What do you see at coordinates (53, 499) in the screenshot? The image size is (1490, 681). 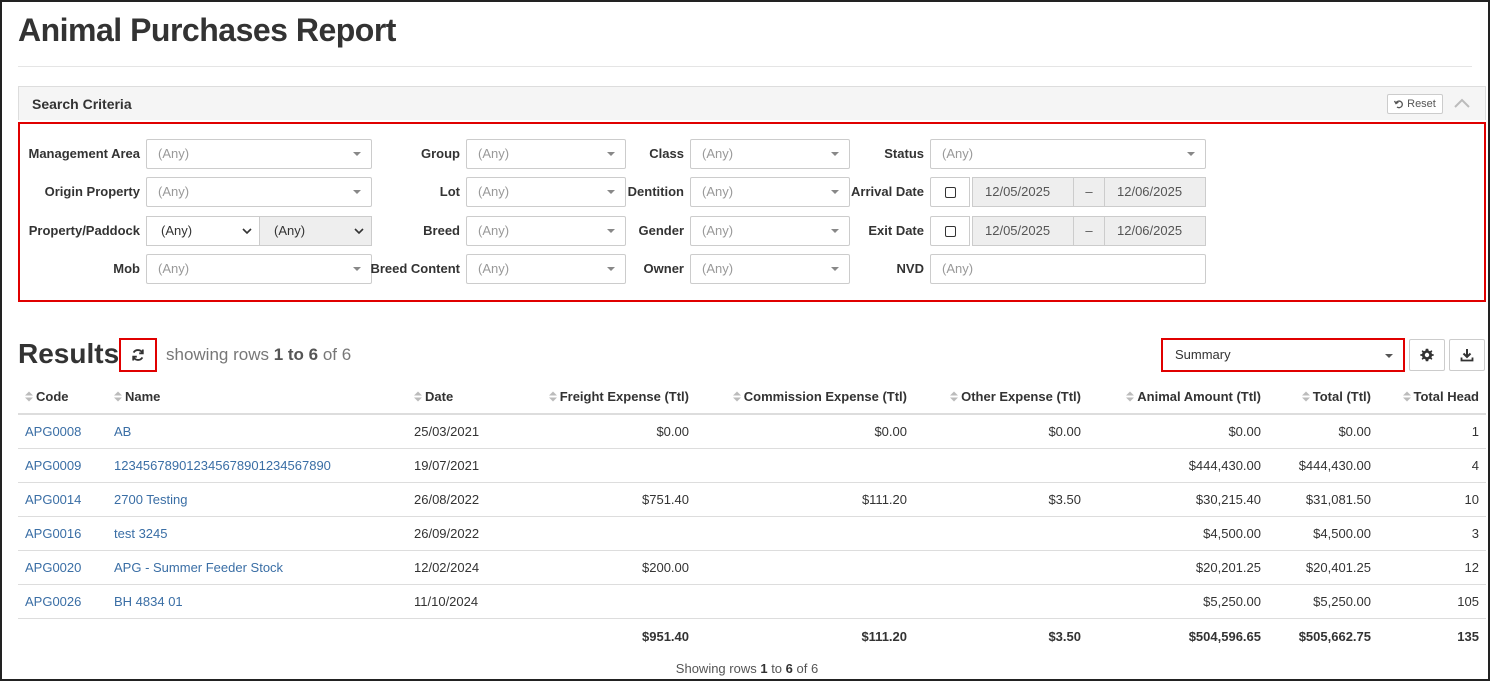 I see `row-code-link: APG0014` at bounding box center [53, 499].